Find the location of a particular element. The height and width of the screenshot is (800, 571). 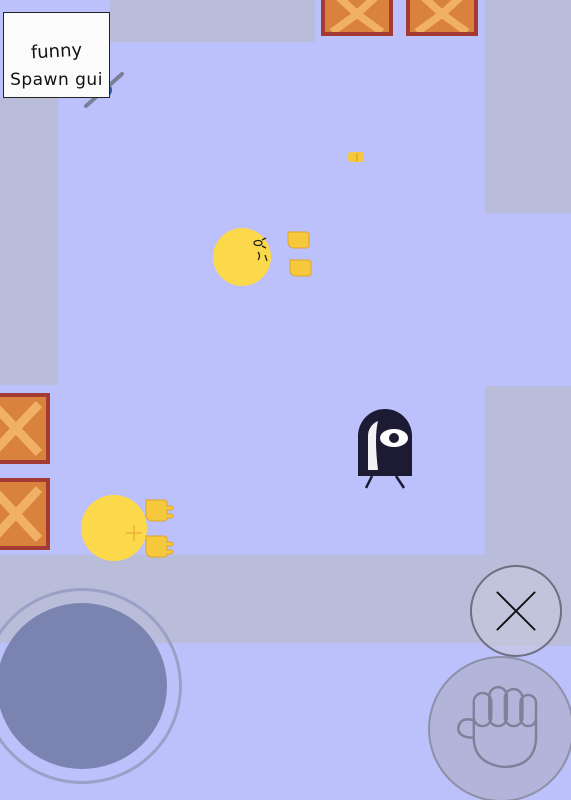

spawn-gui-button: funny Spawn gui is located at coordinates (56, 55).